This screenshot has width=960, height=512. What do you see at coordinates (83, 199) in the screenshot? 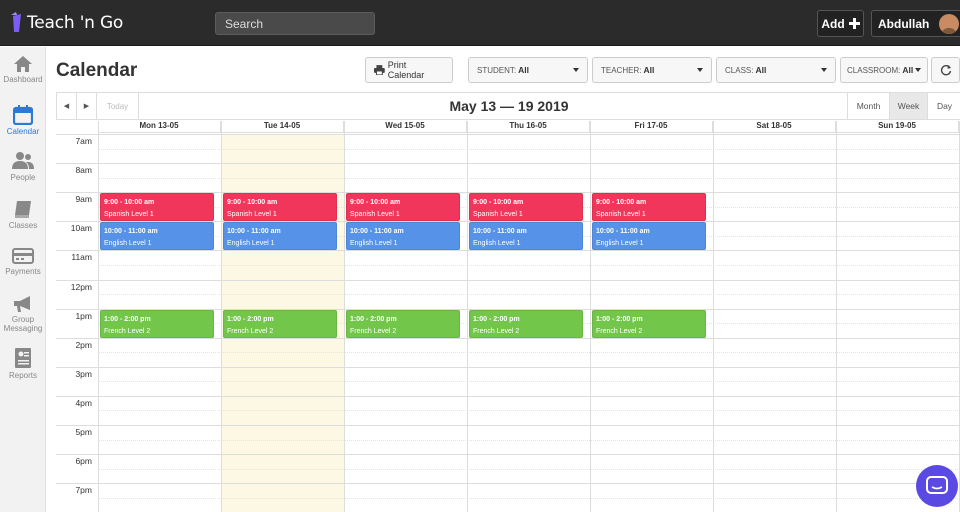
I see `hour-label: 9am` at bounding box center [83, 199].